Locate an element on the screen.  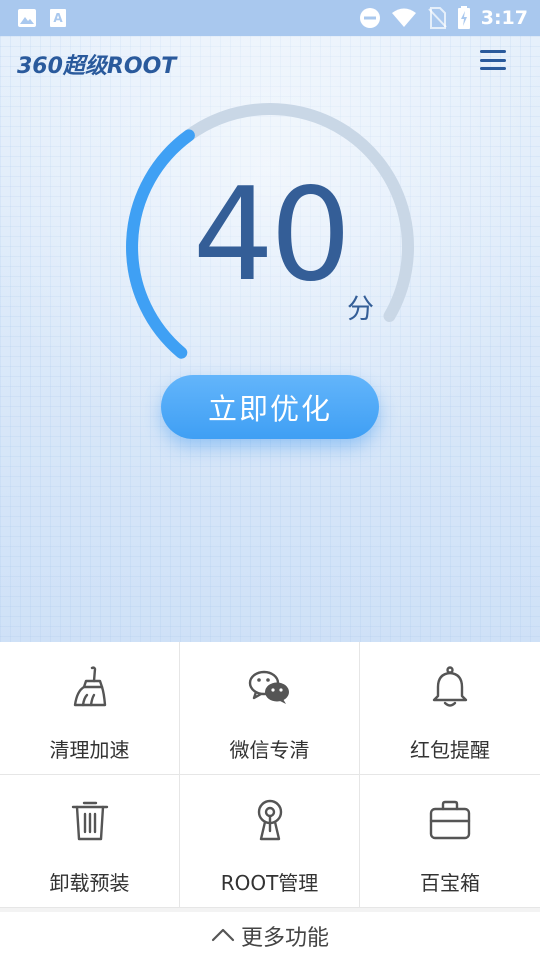
tool-root-manage: ROOT管理 is located at coordinates (270, 841).